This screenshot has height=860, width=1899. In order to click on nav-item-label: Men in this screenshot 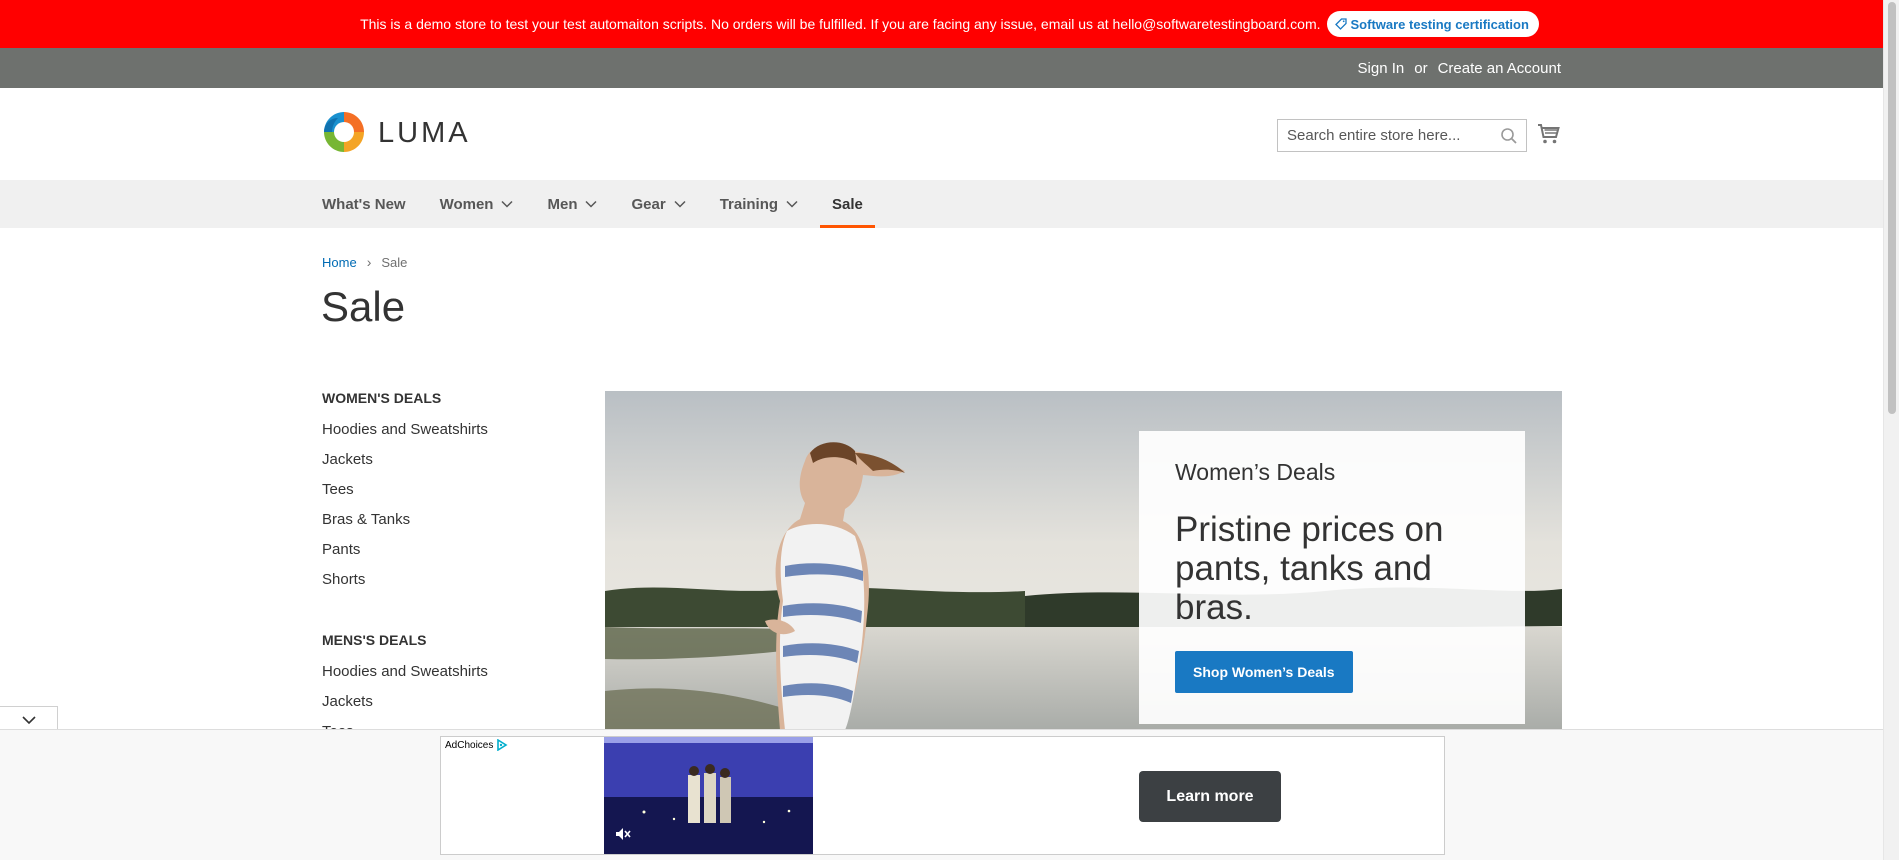, I will do `click(562, 204)`.